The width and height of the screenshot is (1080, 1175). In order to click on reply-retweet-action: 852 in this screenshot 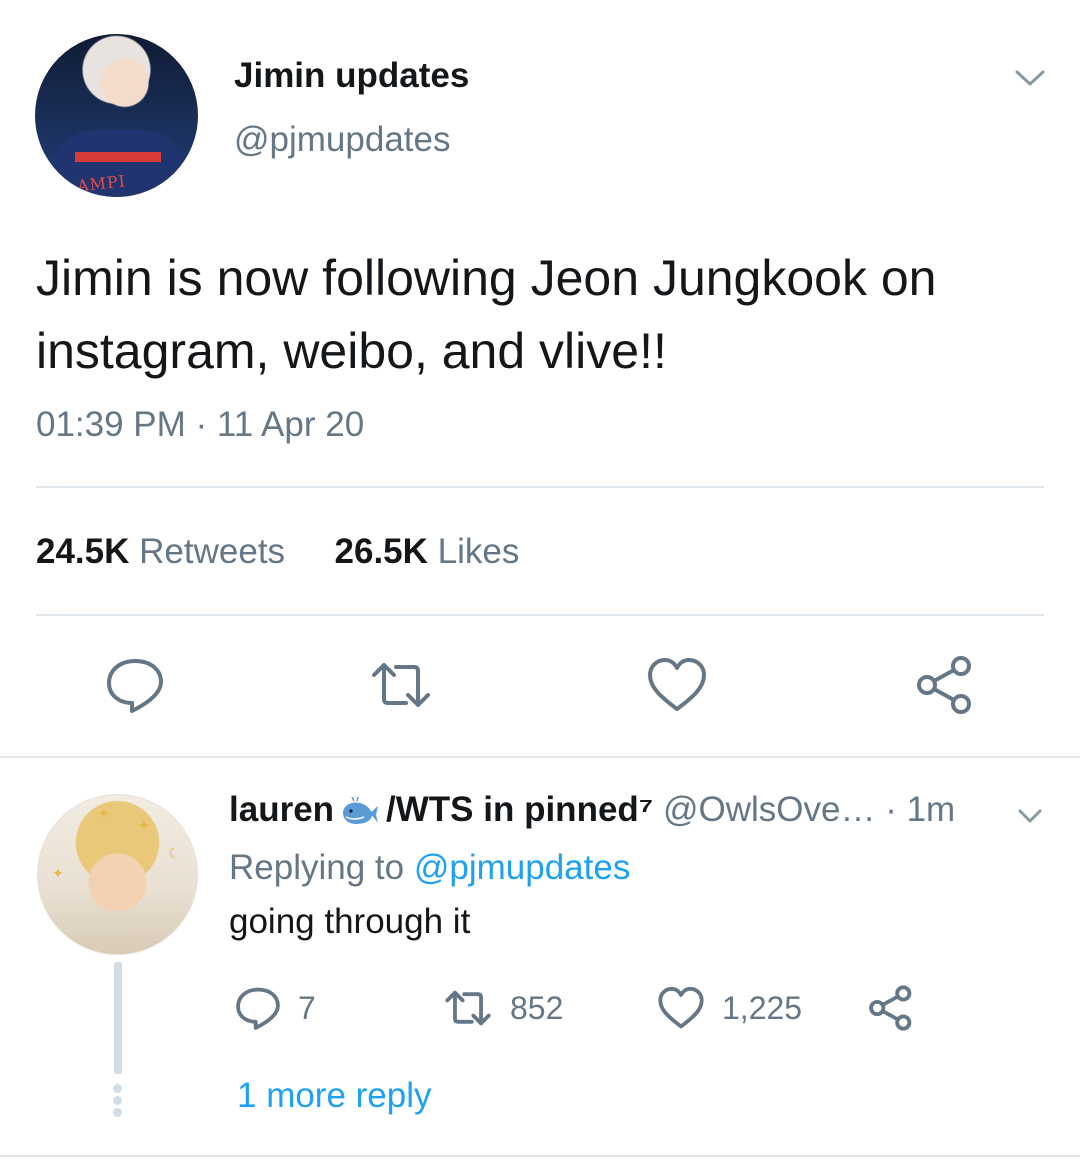, I will do `click(502, 1008)`.